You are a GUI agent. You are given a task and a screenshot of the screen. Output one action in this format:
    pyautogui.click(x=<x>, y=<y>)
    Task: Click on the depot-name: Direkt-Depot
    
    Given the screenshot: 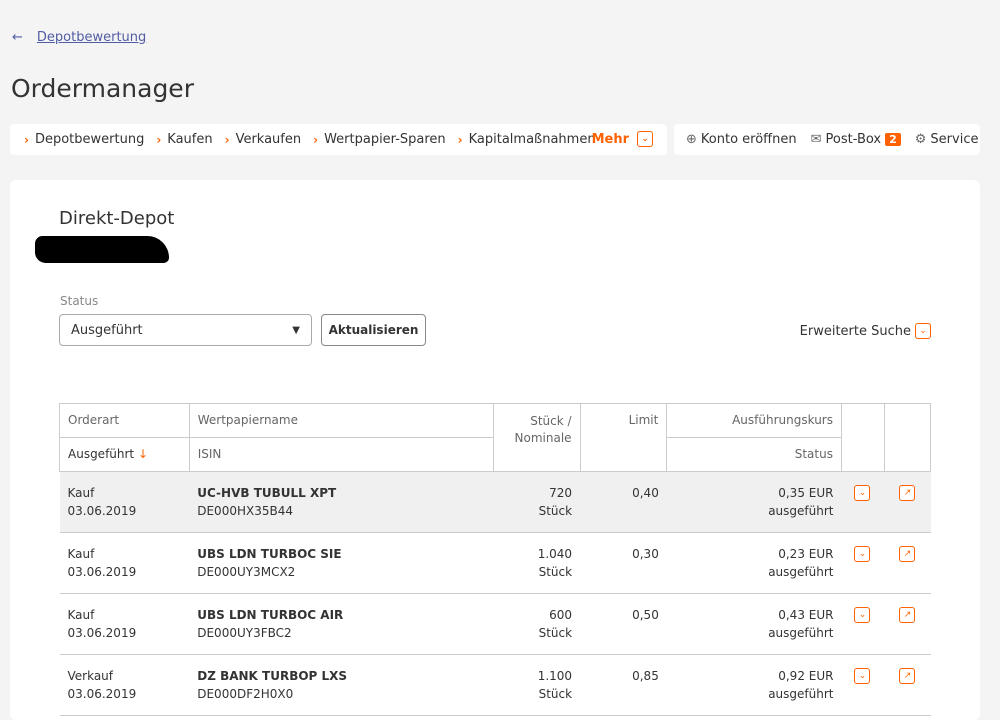 What is the action you would take?
    pyautogui.click(x=117, y=218)
    